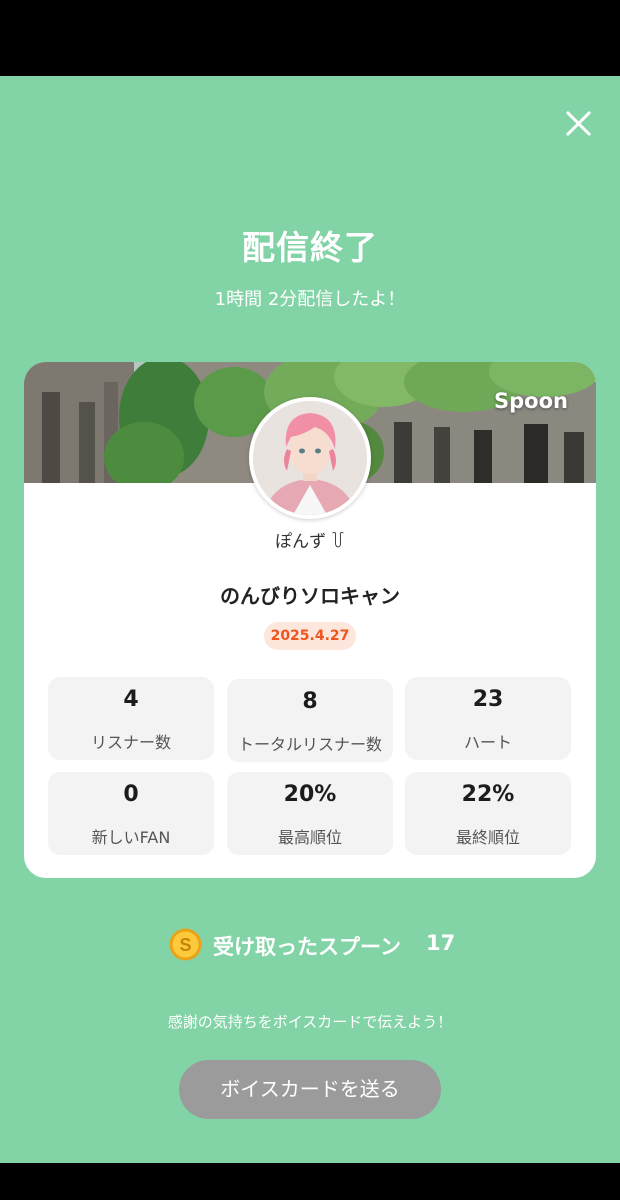  I want to click on stat-value: 0, so click(131, 794).